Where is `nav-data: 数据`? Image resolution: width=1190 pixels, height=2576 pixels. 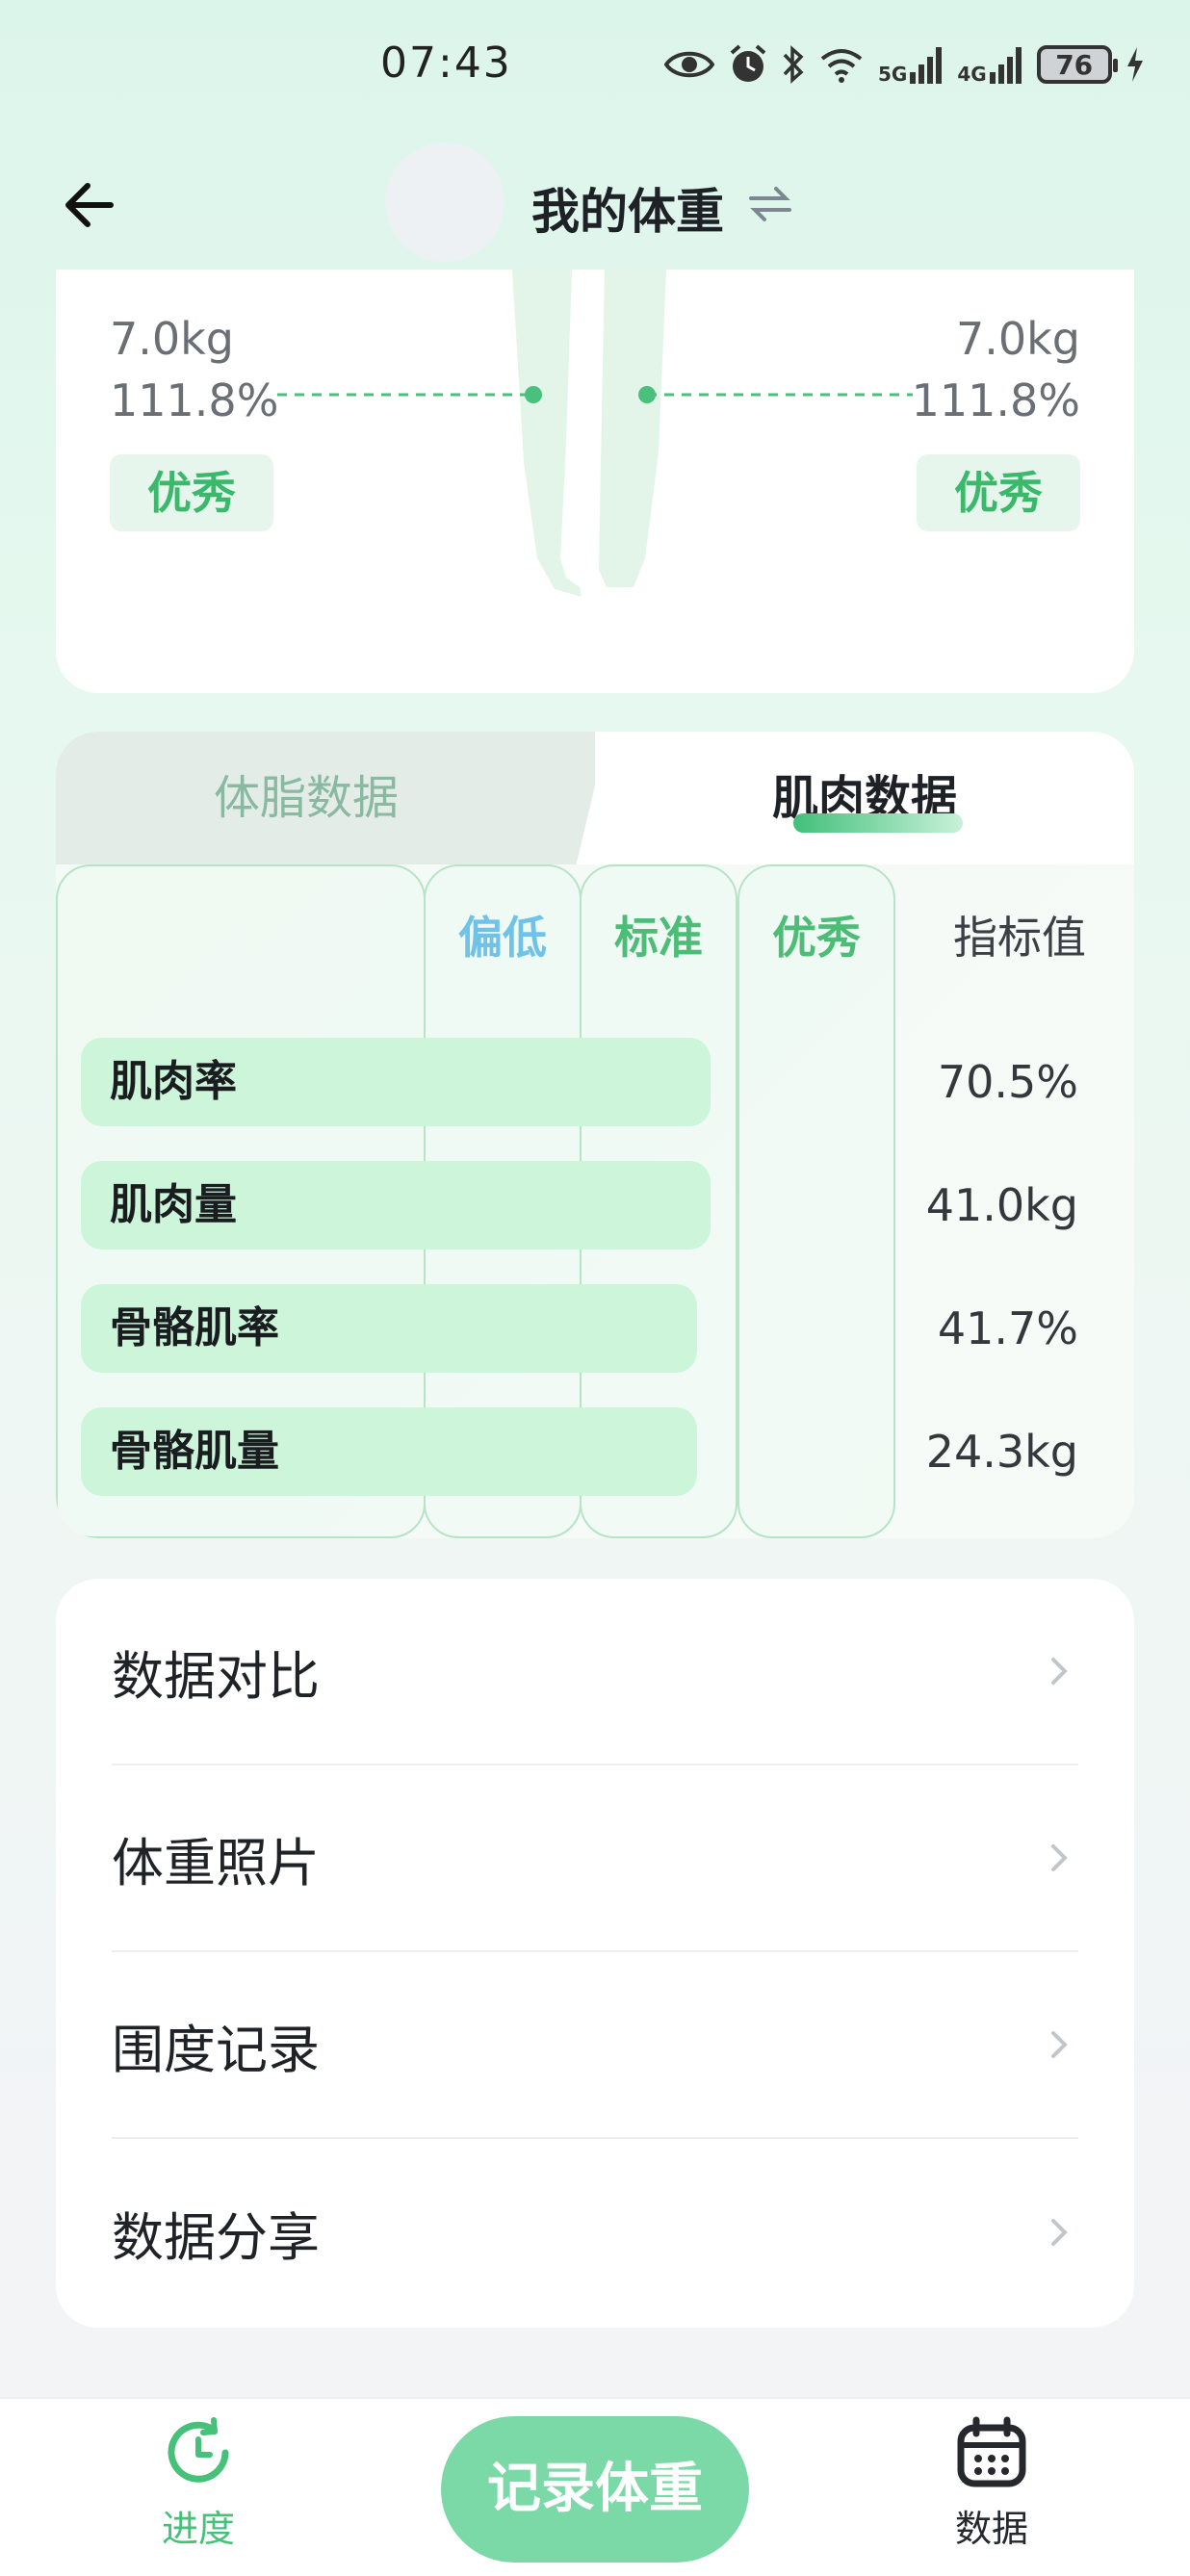 nav-data: 数据 is located at coordinates (992, 2484).